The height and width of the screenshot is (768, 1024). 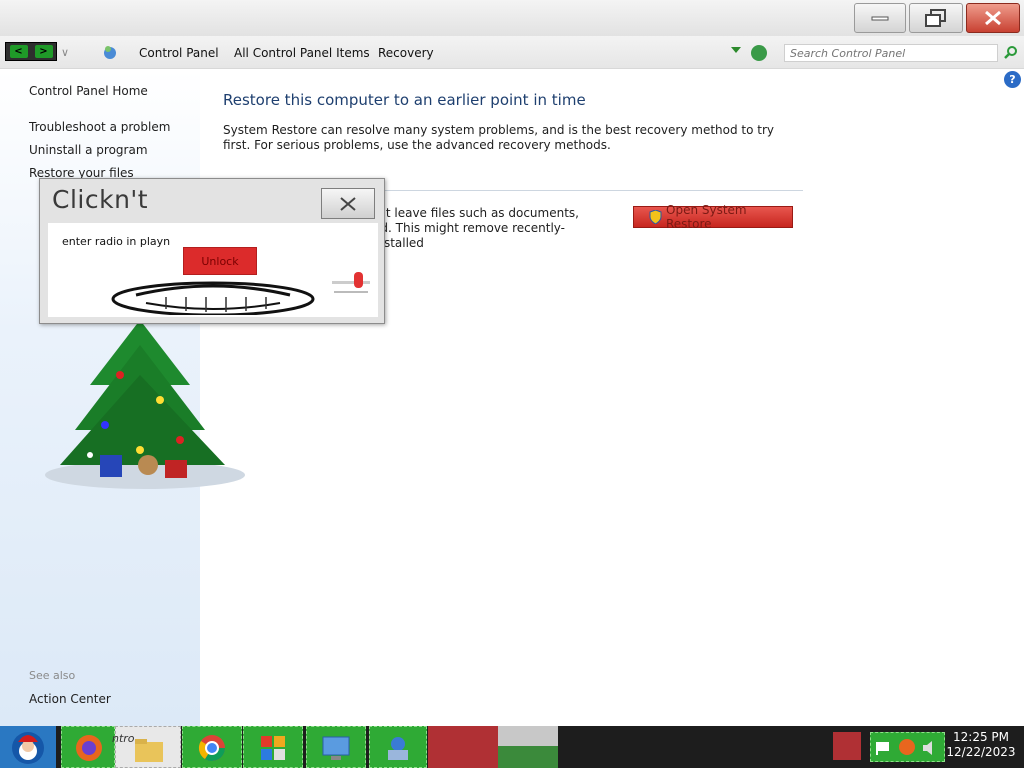 I want to click on windows-features-icon, so click(x=273, y=748).